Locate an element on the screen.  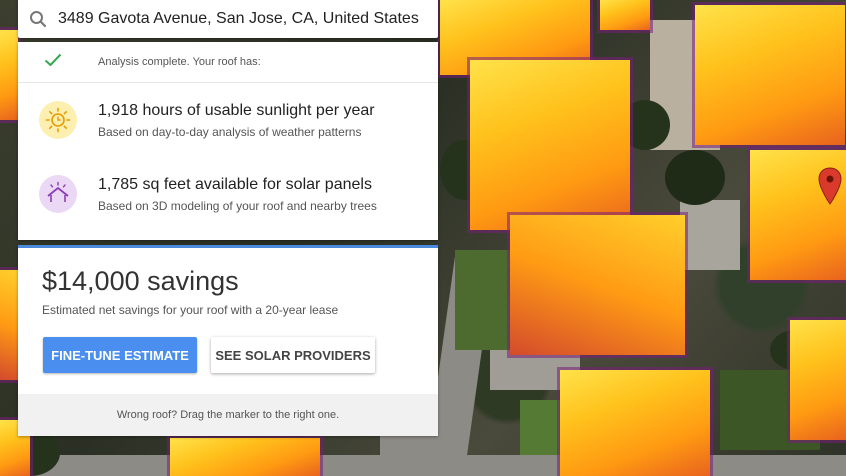
road is located at coordinates (420, 453).